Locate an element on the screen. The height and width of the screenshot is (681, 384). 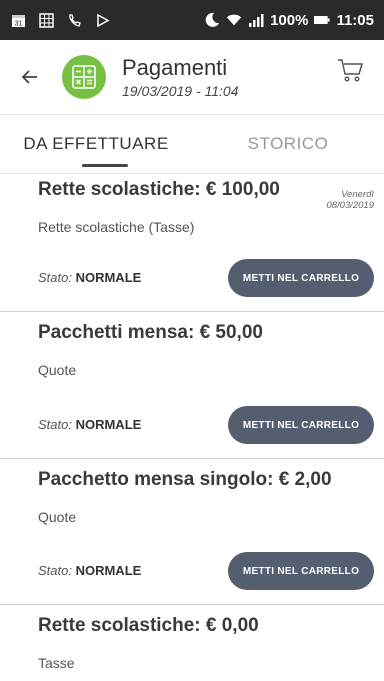
signal-icon is located at coordinates (256, 20).